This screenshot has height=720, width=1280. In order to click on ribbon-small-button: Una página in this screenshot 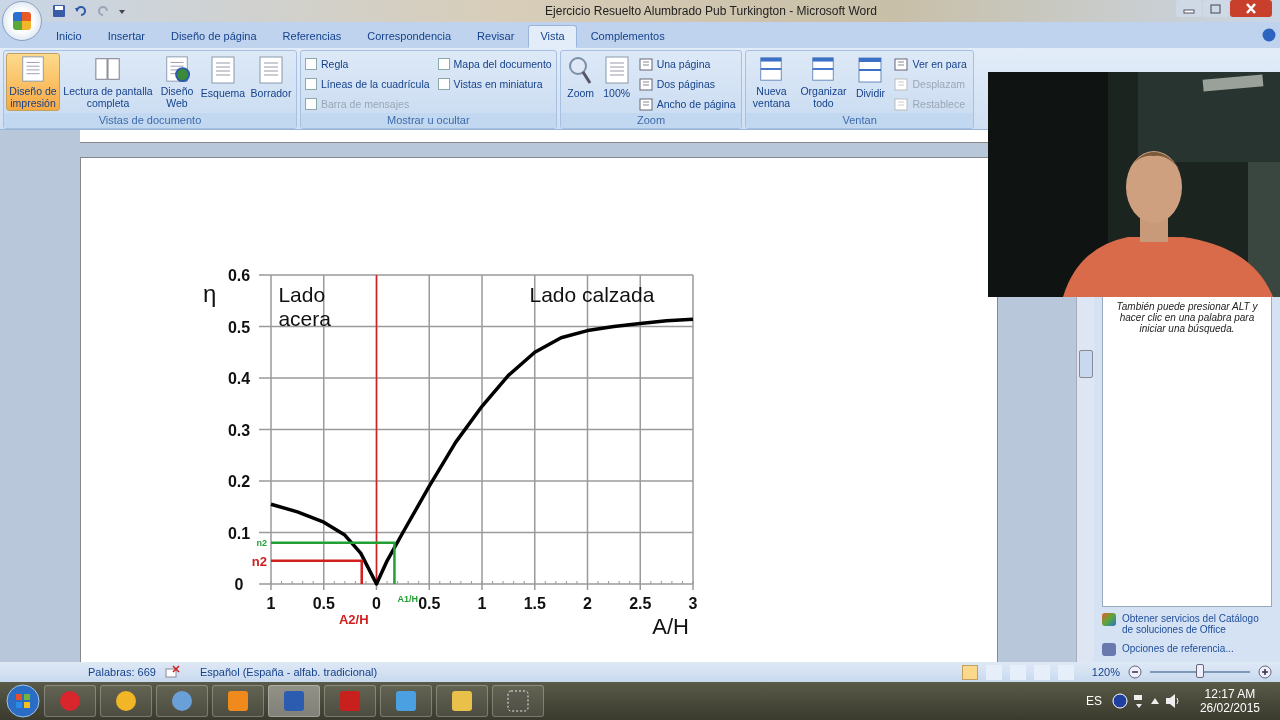, I will do `click(687, 64)`.